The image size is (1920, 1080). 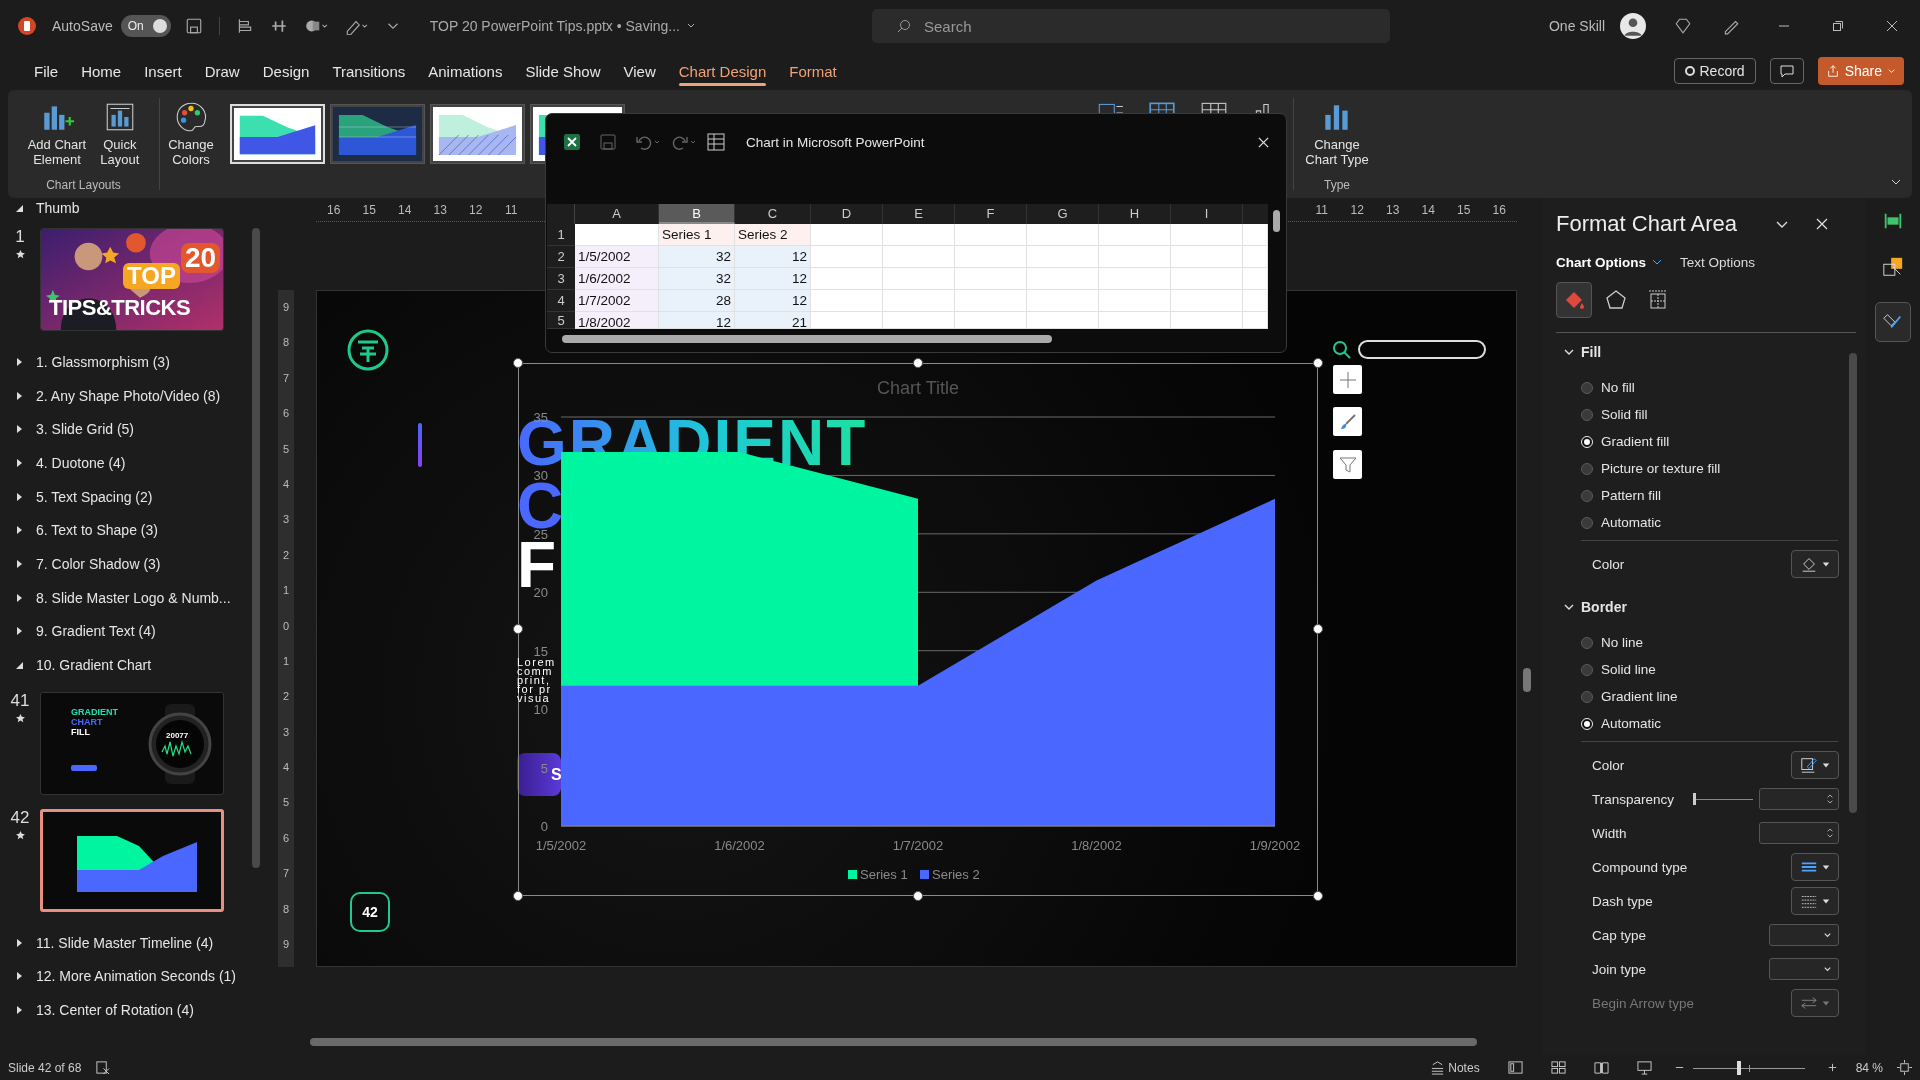 What do you see at coordinates (697, 301) in the screenshot?
I see `table-cell: 28` at bounding box center [697, 301].